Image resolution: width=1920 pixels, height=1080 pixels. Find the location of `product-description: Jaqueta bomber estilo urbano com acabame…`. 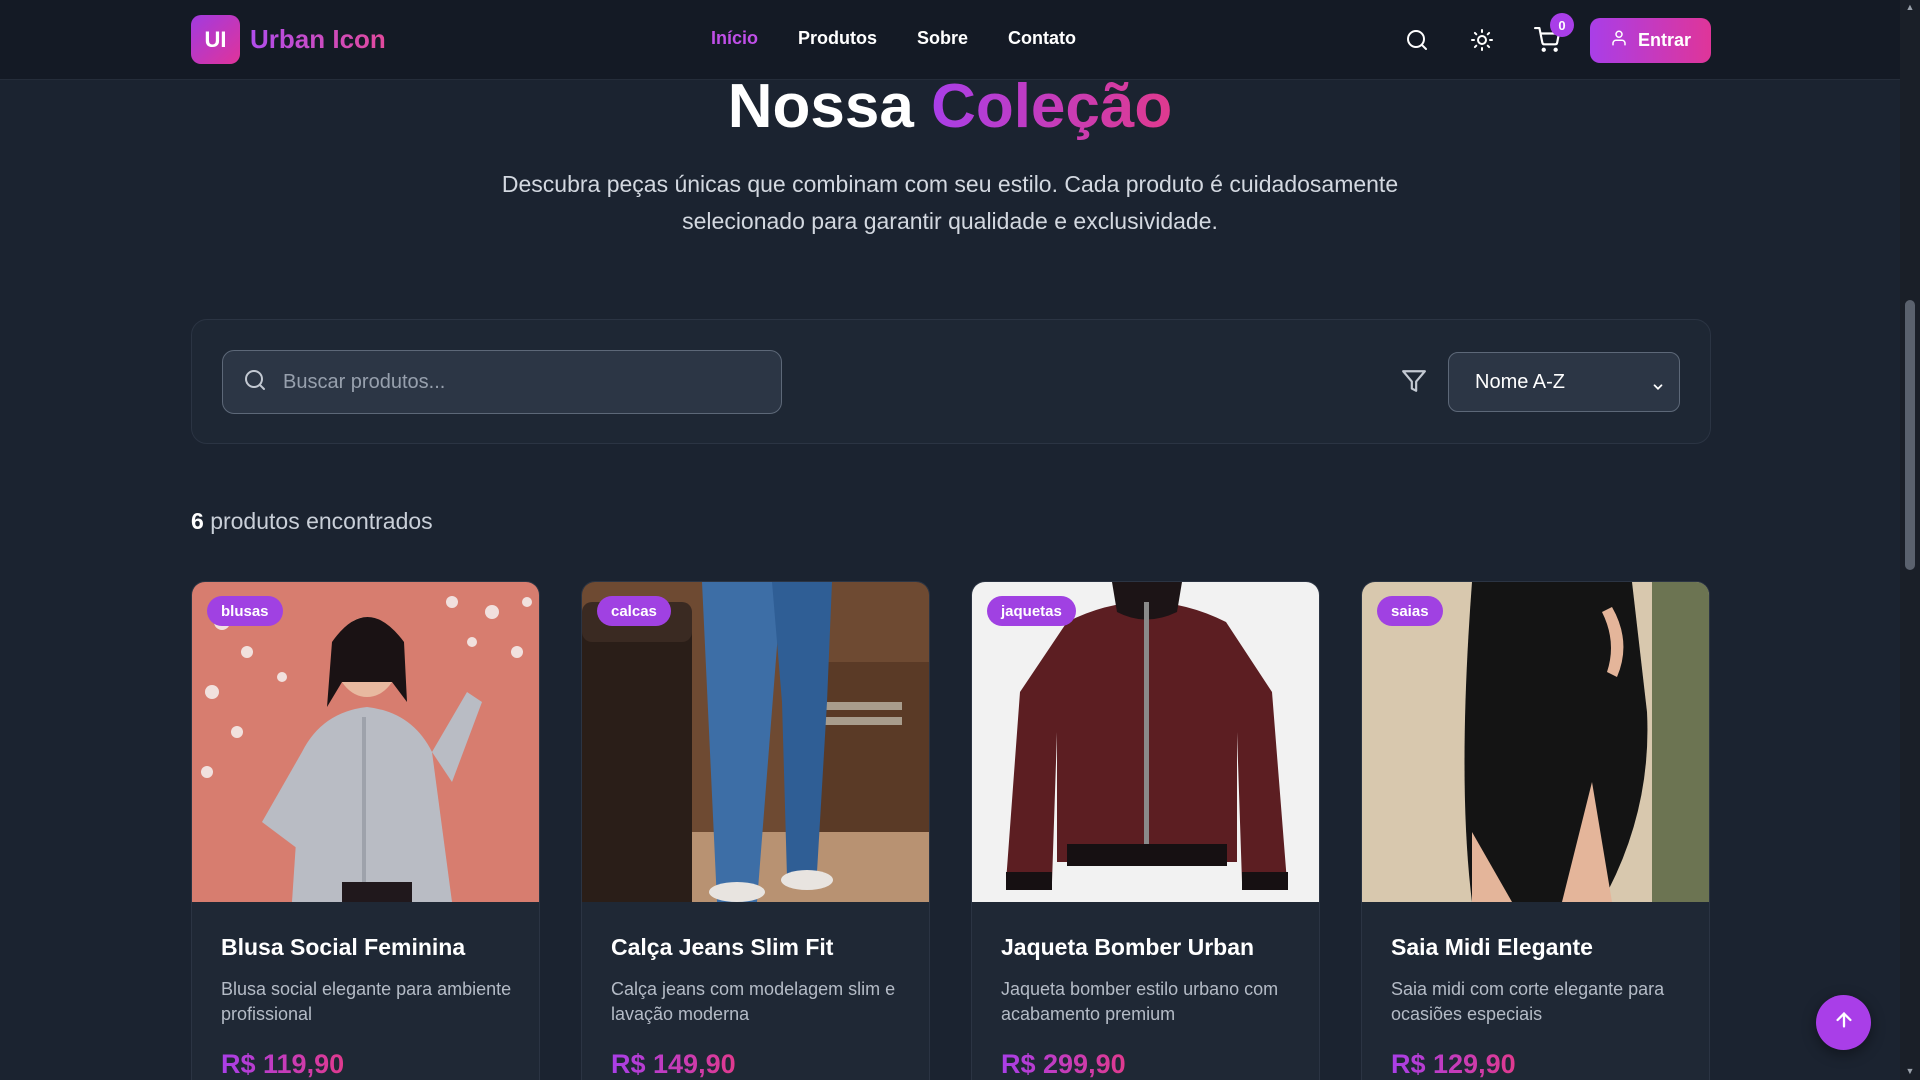

product-description: Jaqueta bomber estilo urbano com acabame… is located at coordinates (1140, 1001).